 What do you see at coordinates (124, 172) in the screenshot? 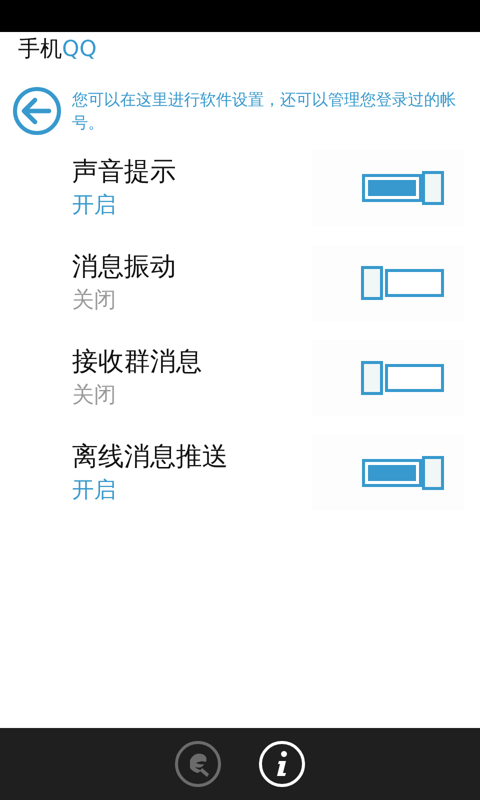
I see `setting-label: 声音提示` at bounding box center [124, 172].